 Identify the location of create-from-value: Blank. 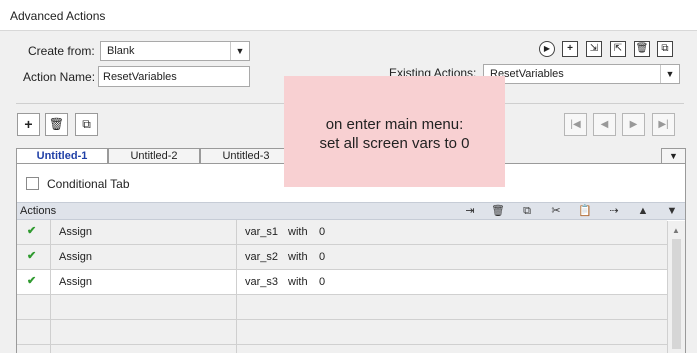
(121, 51).